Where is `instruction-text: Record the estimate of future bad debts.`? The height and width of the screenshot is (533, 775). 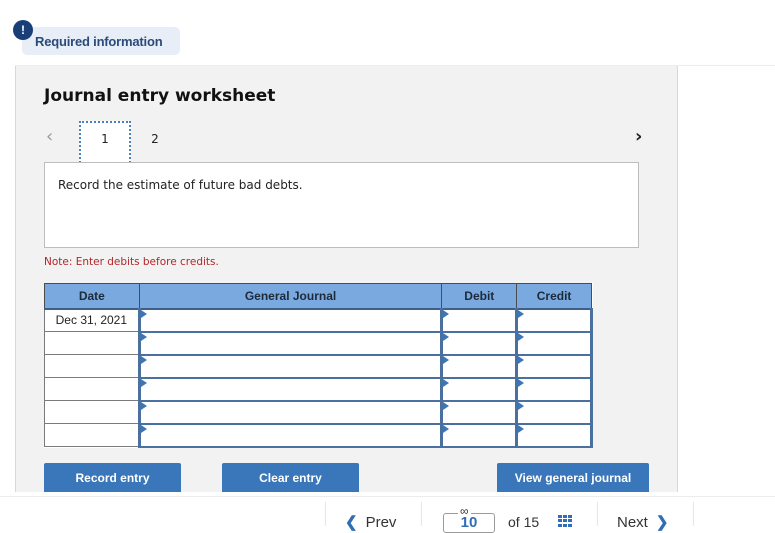 instruction-text: Record the estimate of future bad debts. is located at coordinates (180, 185).